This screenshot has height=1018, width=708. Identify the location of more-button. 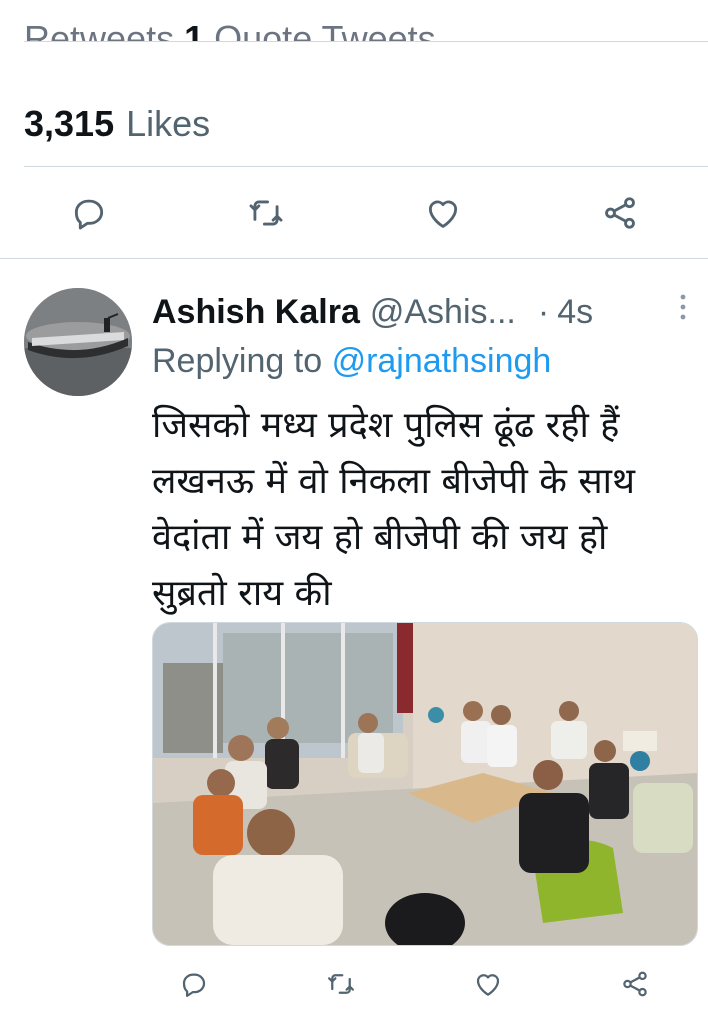
(683, 311).